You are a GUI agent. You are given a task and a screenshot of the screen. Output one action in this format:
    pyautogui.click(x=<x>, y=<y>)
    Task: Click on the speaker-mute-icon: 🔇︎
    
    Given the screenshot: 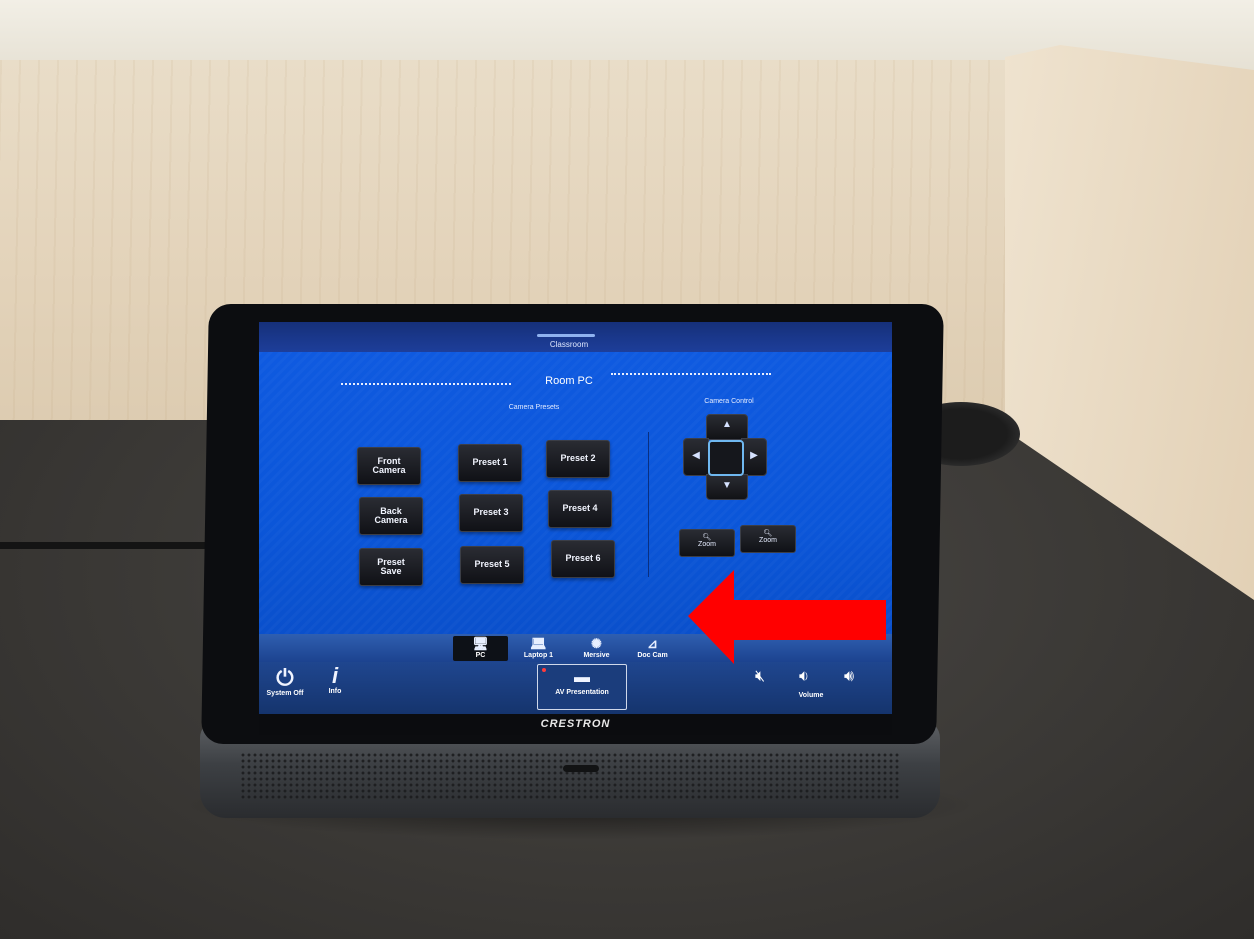 What is the action you would take?
    pyautogui.click(x=760, y=676)
    